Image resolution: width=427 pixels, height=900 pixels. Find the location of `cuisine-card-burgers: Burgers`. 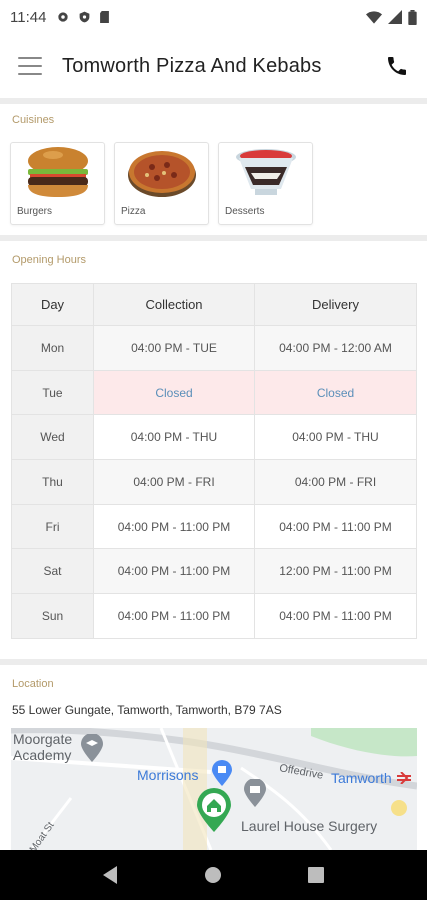

cuisine-card-burgers: Burgers is located at coordinates (57, 183).